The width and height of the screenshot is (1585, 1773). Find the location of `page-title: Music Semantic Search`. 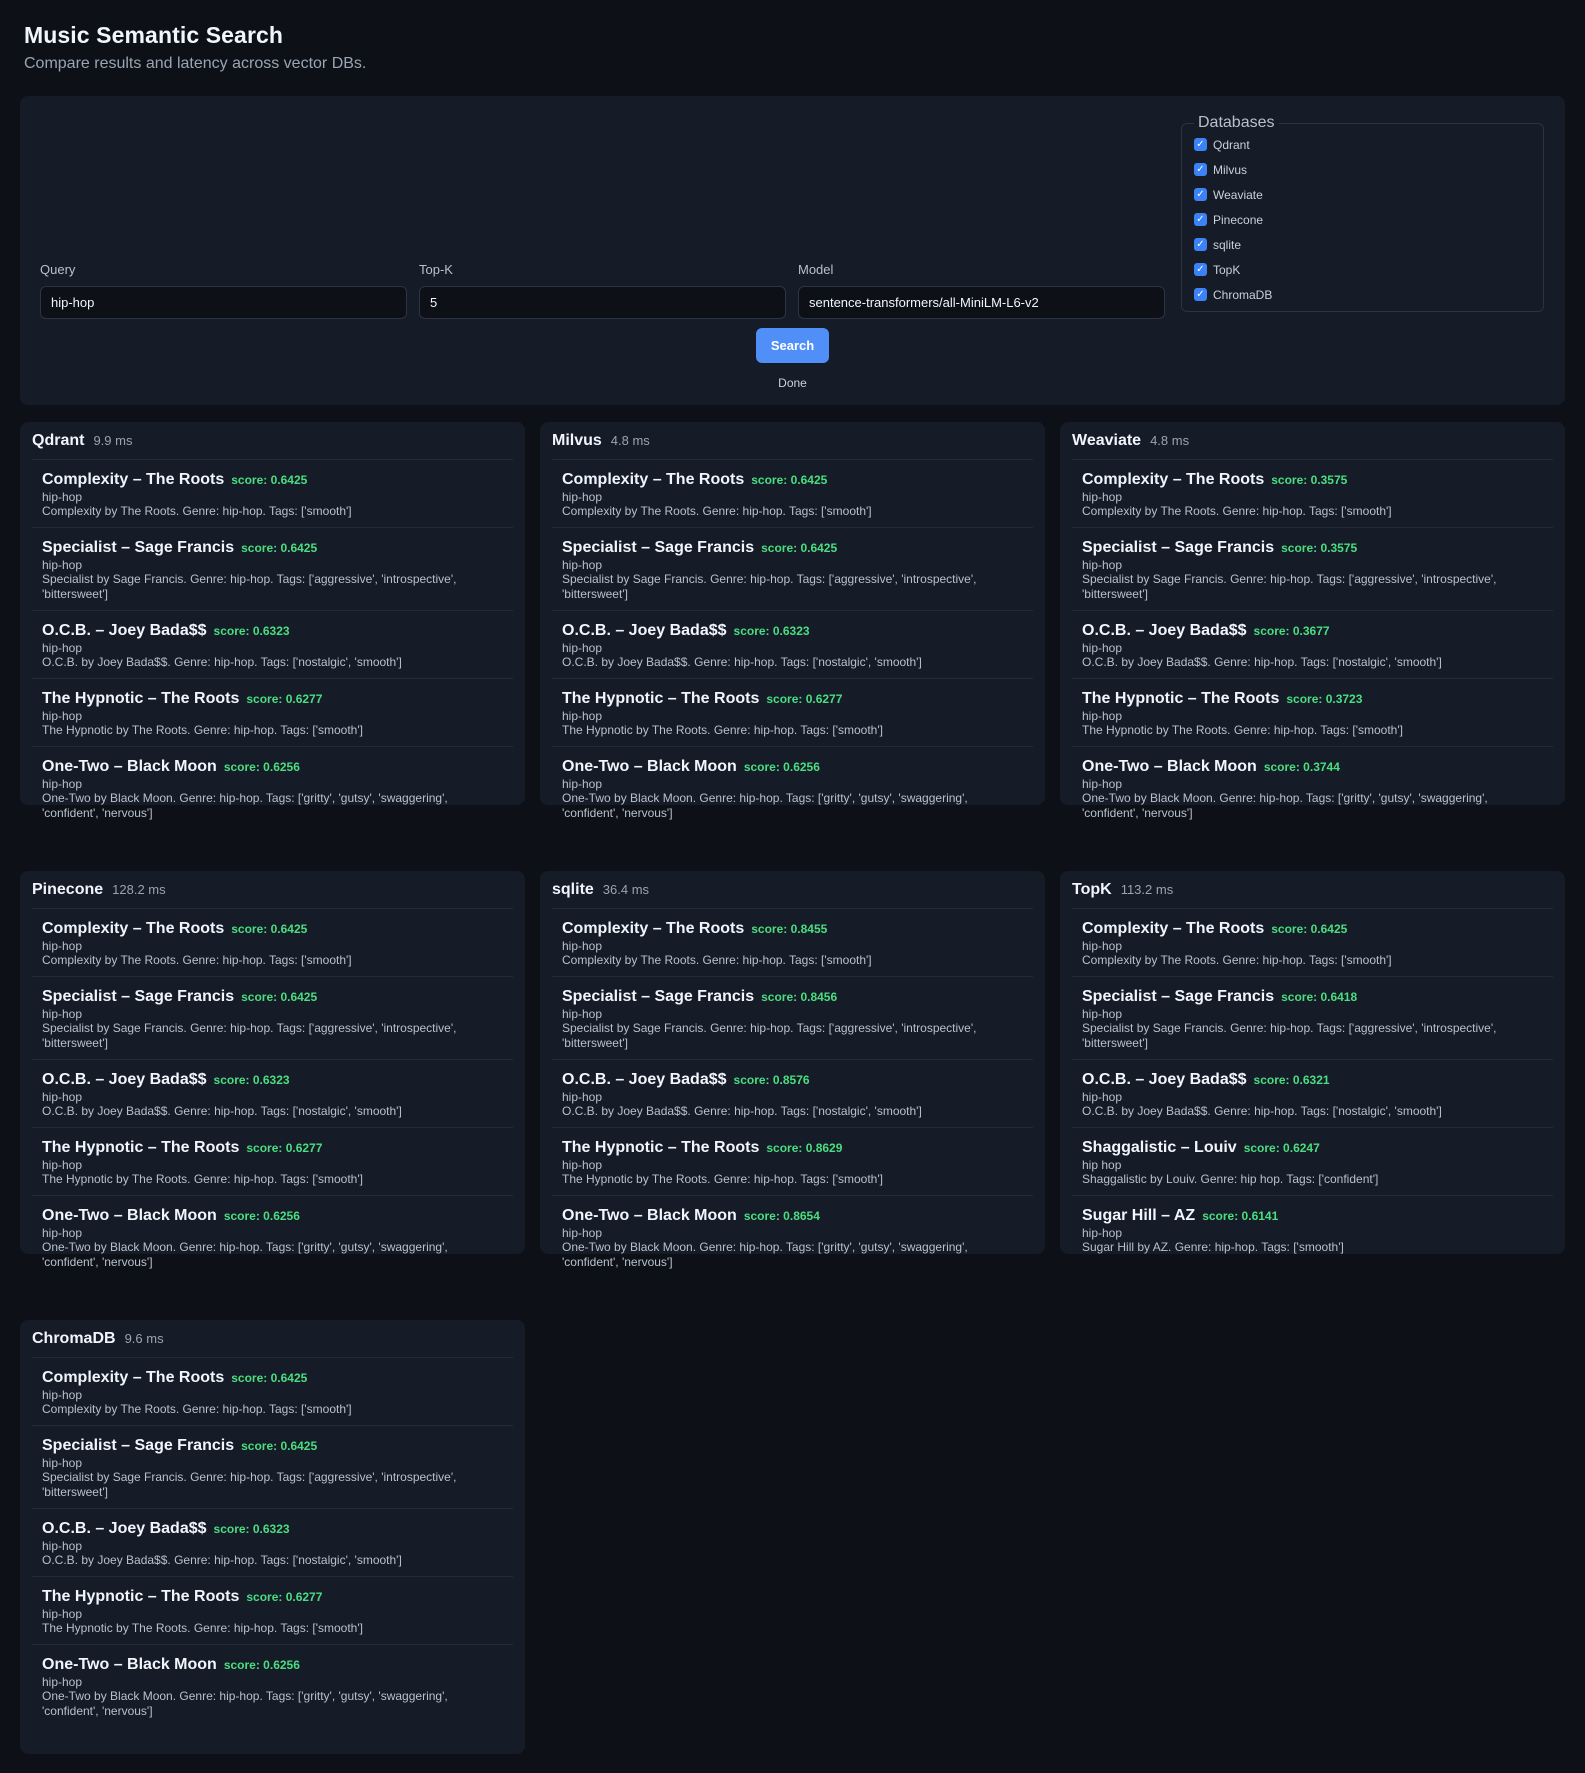

page-title: Music Semantic Search is located at coordinates (154, 35).